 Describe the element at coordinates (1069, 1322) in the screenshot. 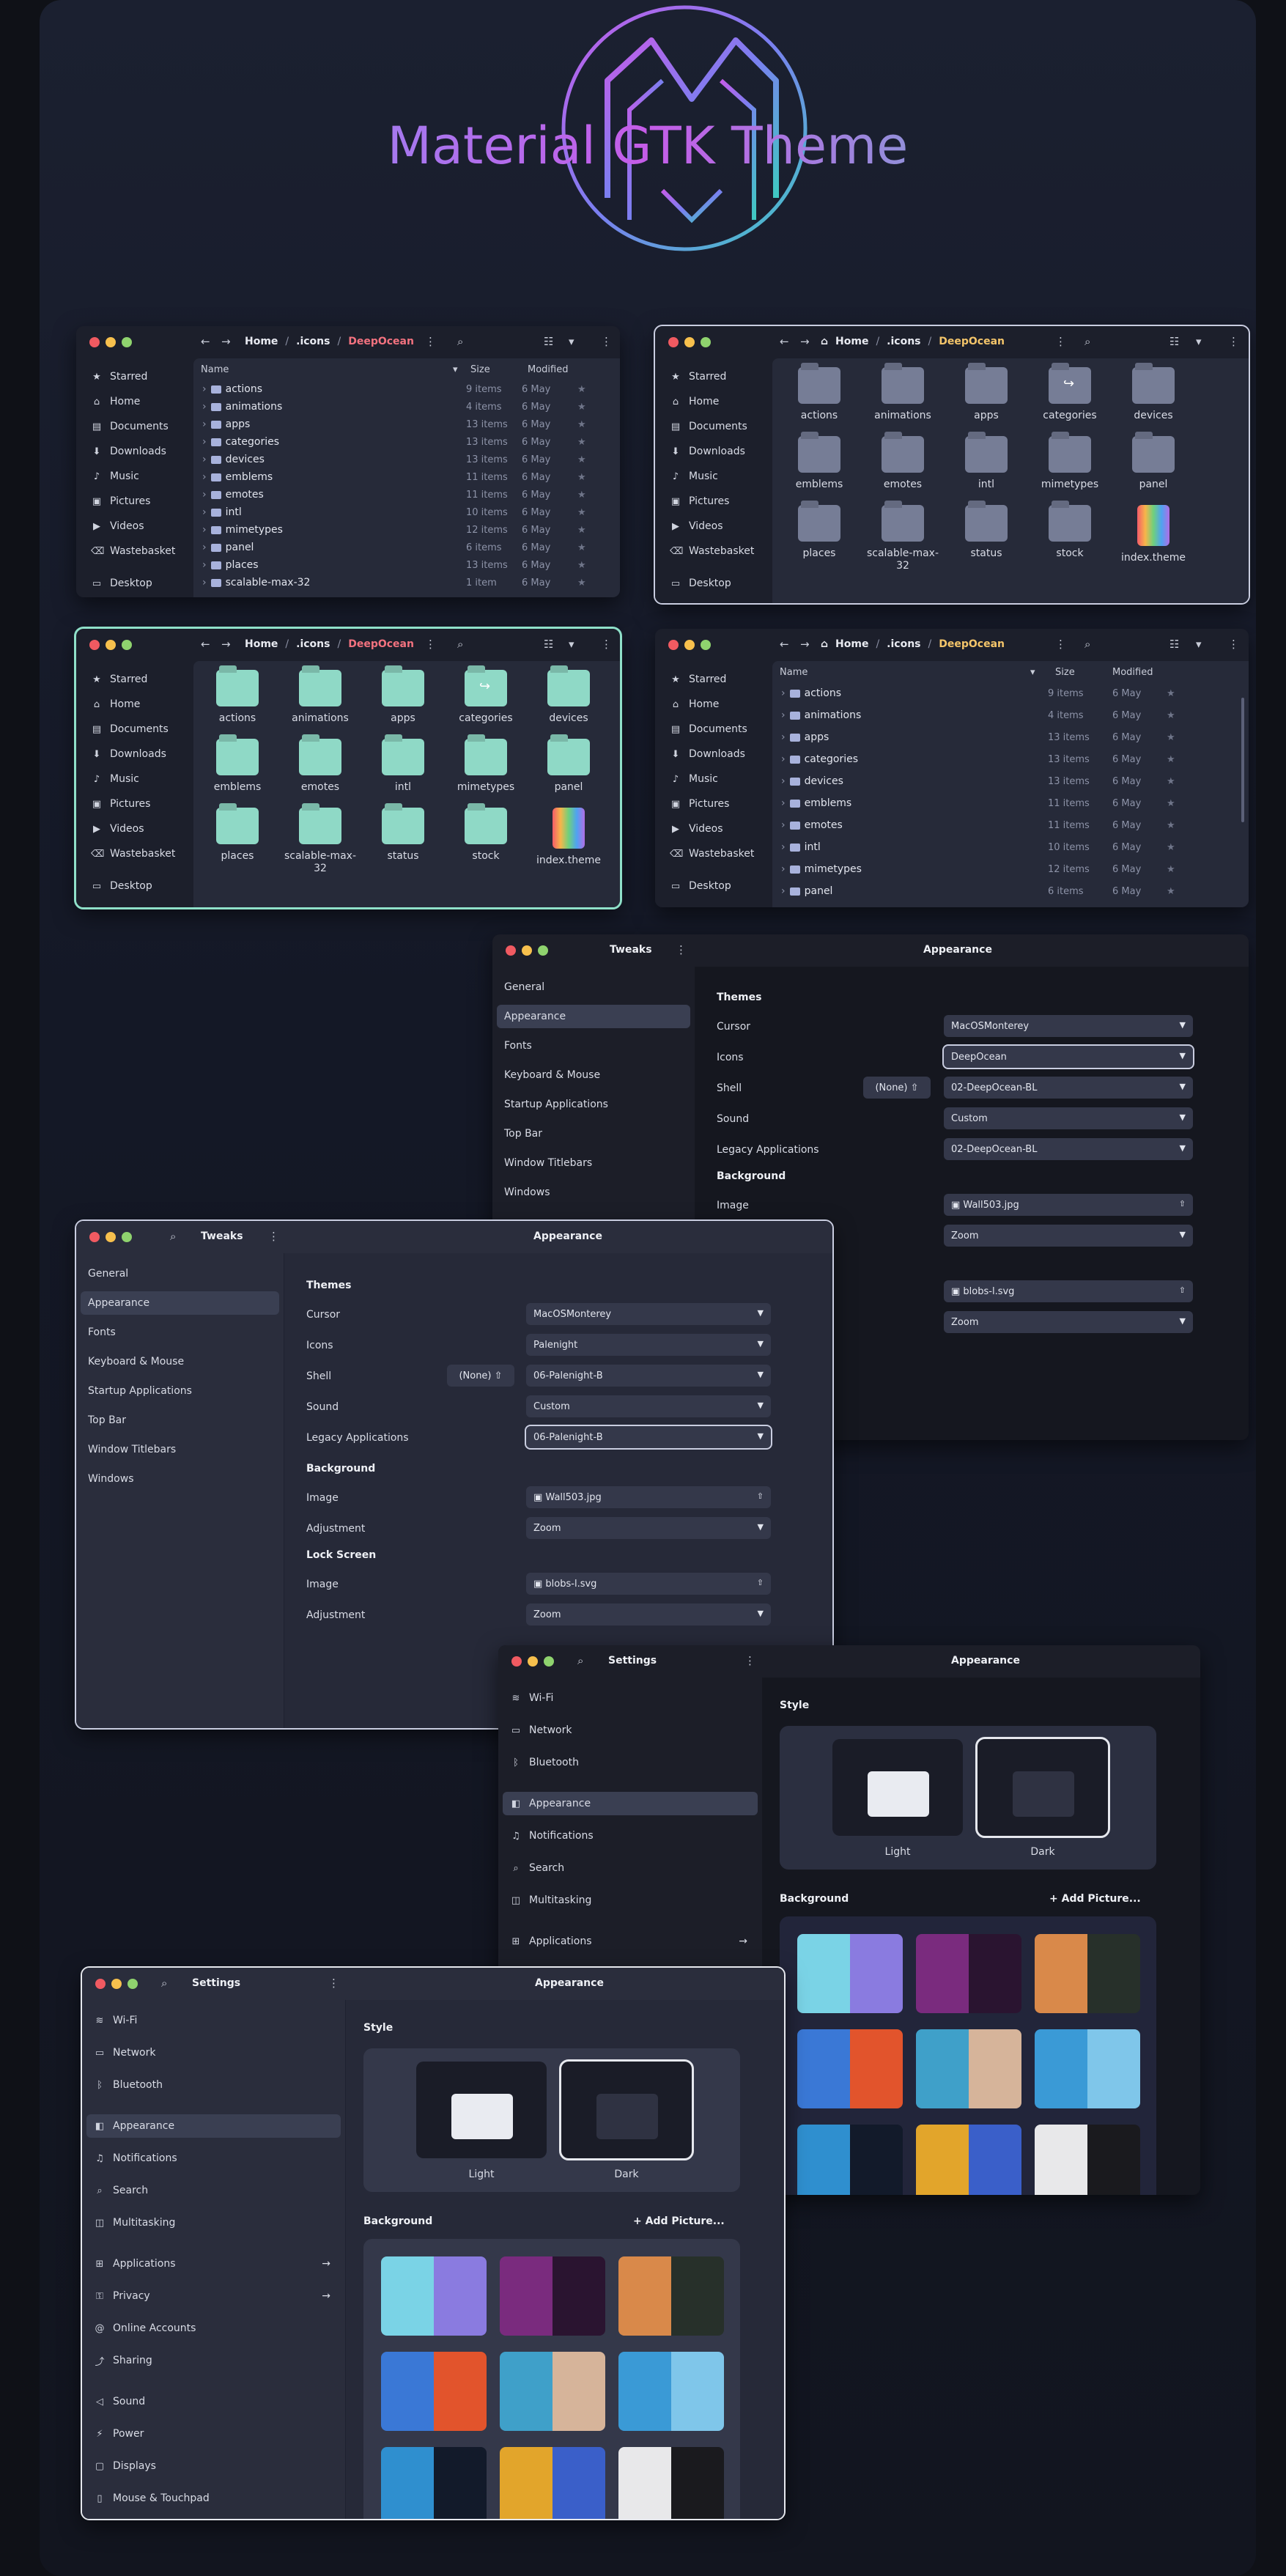

I see `lock-adjust-combo: Zoom ▼` at that location.